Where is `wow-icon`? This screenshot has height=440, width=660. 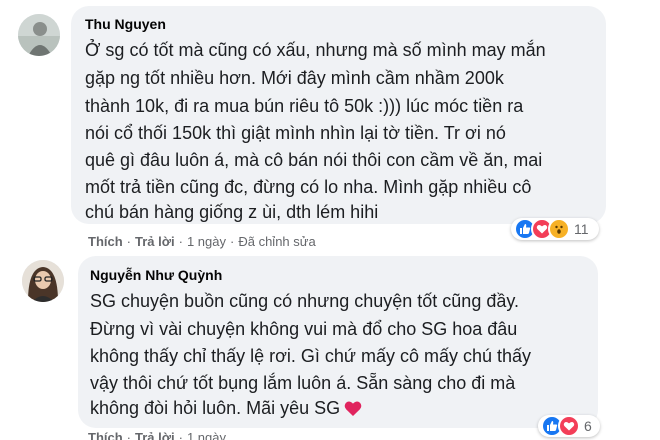 wow-icon is located at coordinates (559, 229).